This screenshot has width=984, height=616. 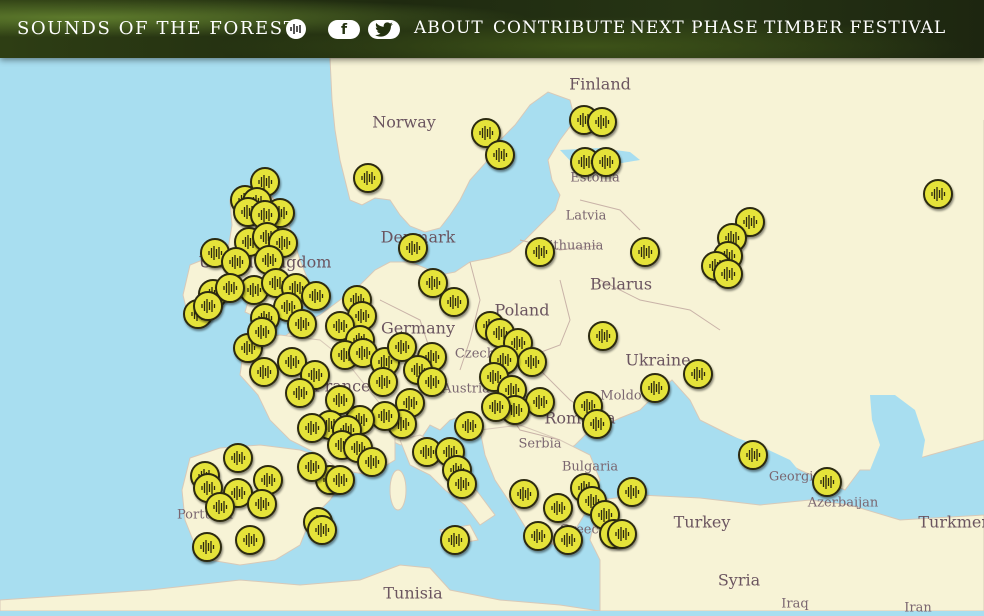 I want to click on nav-about: ABOUT, so click(x=449, y=28).